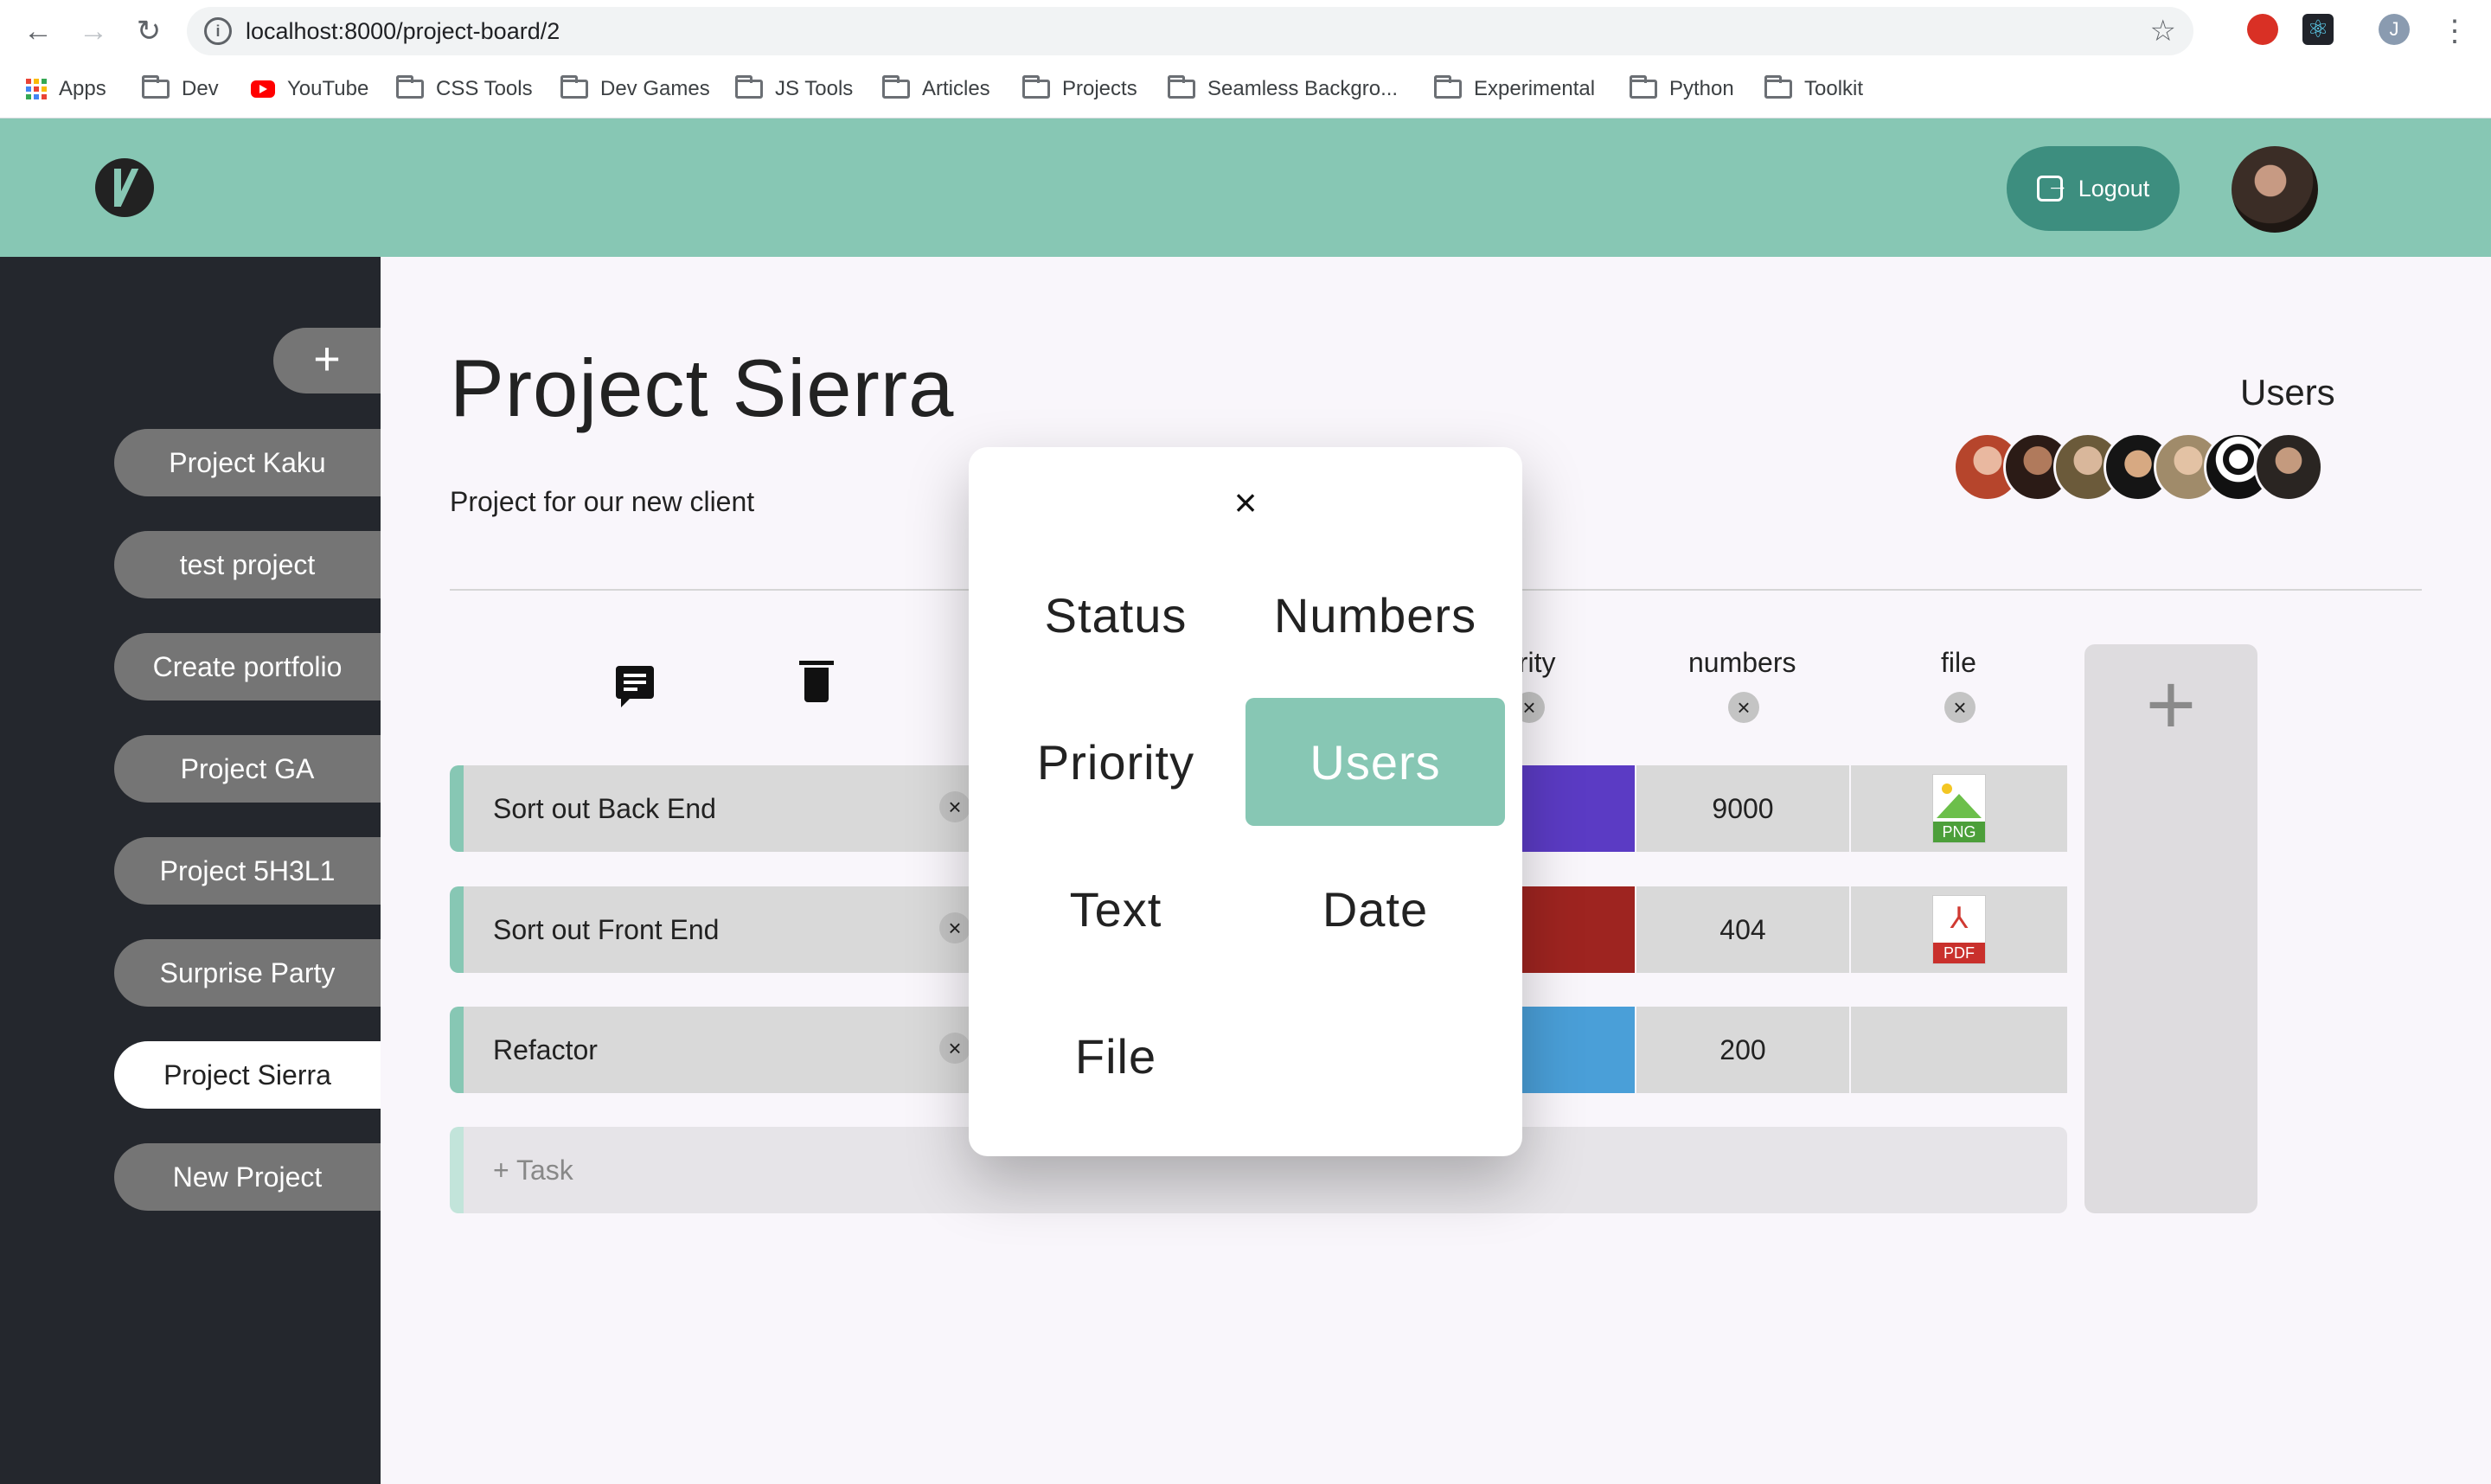 This screenshot has height=1484, width=2491. I want to click on bookmark-toolkit: Toolkit, so click(1814, 89).